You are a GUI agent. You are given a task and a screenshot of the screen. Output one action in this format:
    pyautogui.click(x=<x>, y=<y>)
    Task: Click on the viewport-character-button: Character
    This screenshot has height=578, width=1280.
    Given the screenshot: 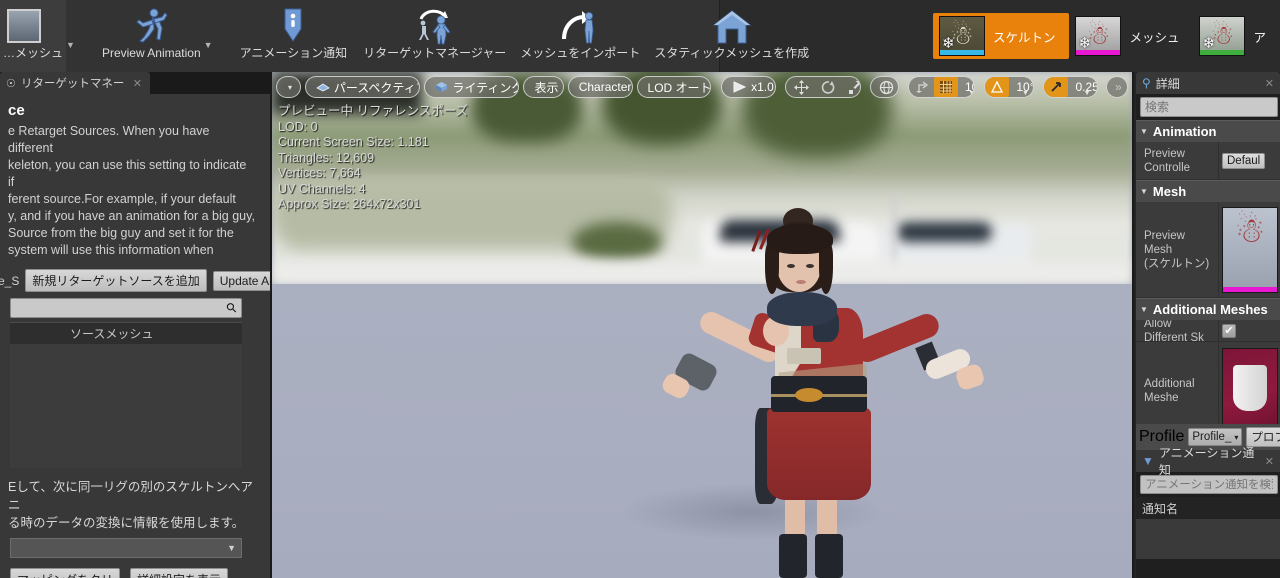 What is the action you would take?
    pyautogui.click(x=601, y=87)
    